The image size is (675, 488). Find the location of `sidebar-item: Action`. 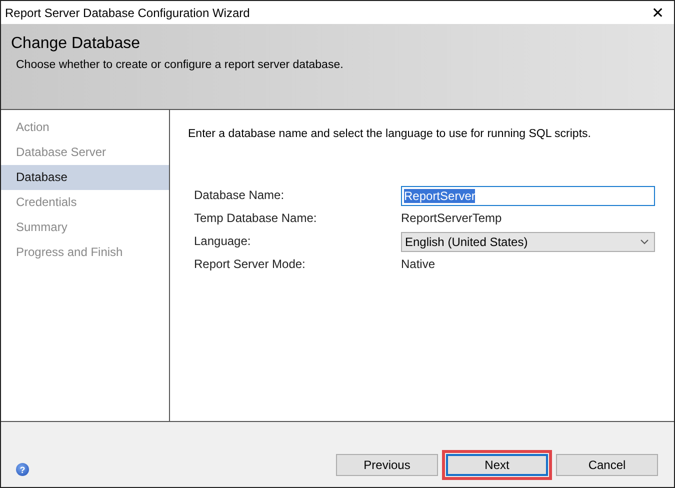

sidebar-item: Action is located at coordinates (85, 127).